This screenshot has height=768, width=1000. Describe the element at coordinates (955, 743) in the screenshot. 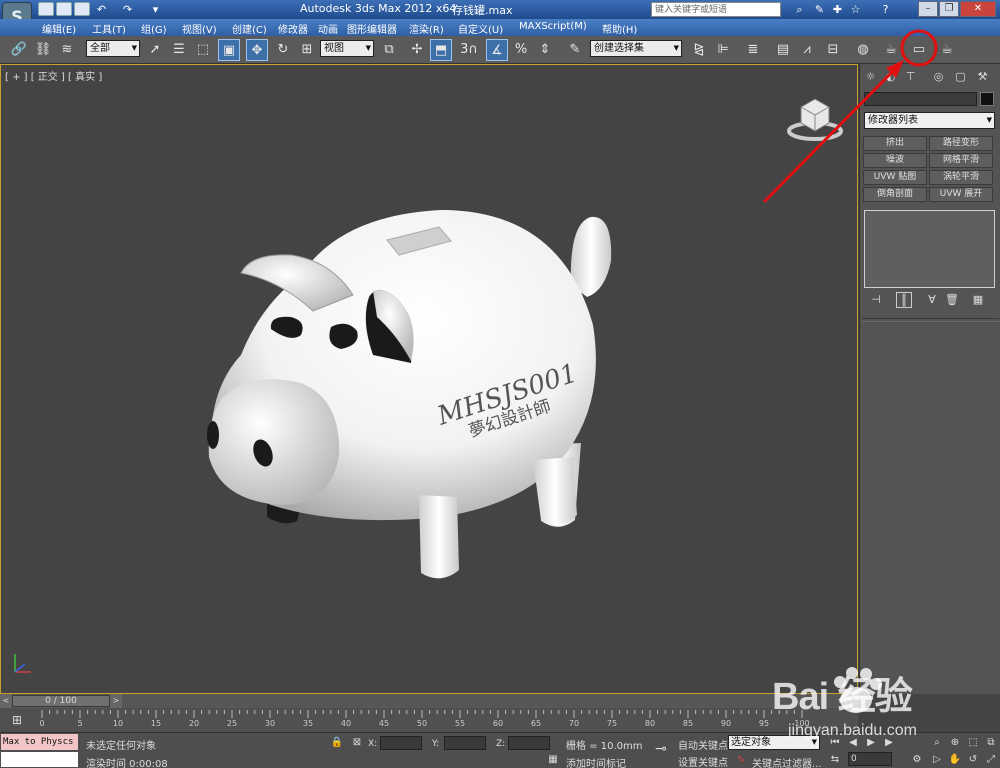

I see `zoom-all-icon: ⊕` at that location.